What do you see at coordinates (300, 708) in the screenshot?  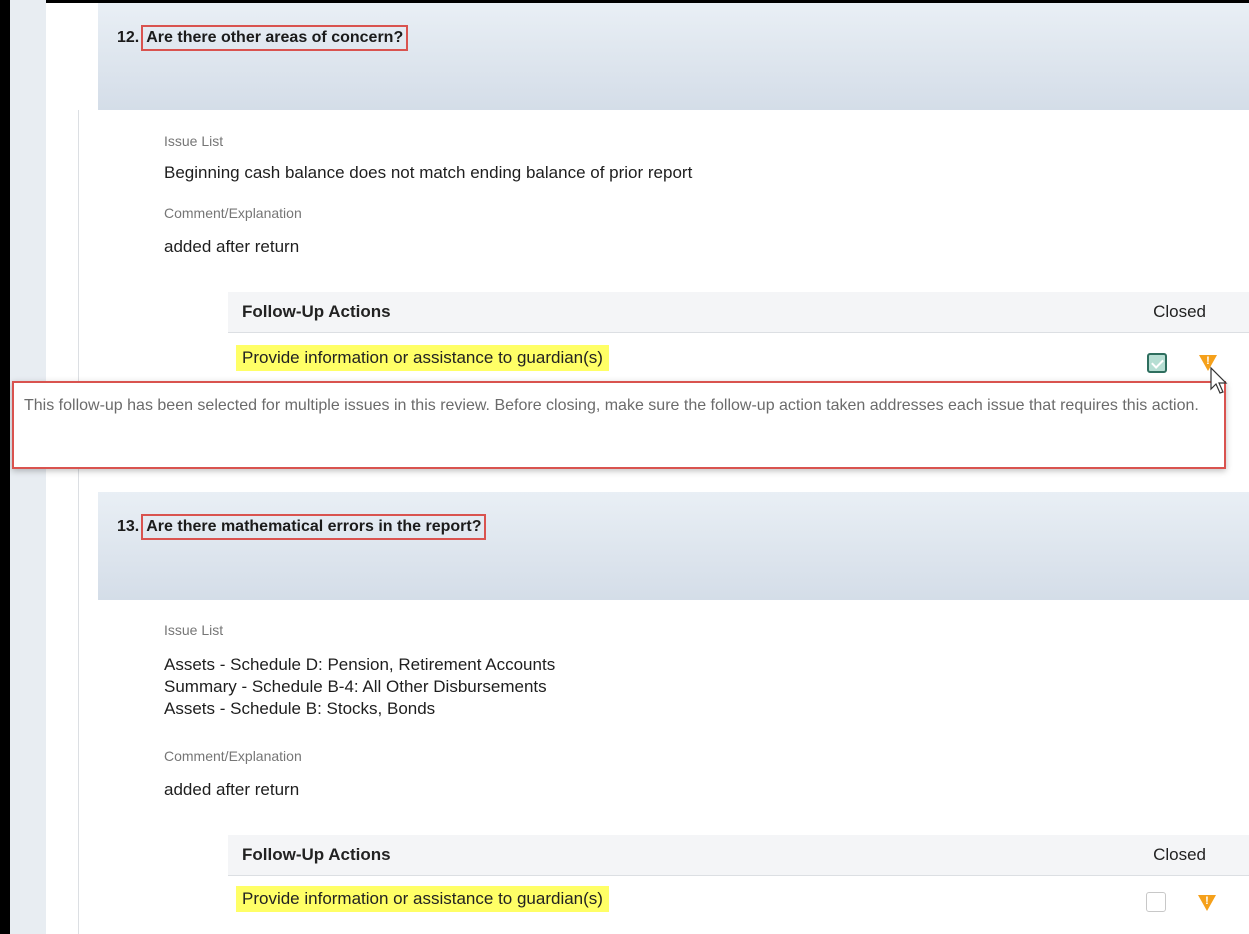 I see `issue-item: Assets - Schedule B: Stocks, Bonds` at bounding box center [300, 708].